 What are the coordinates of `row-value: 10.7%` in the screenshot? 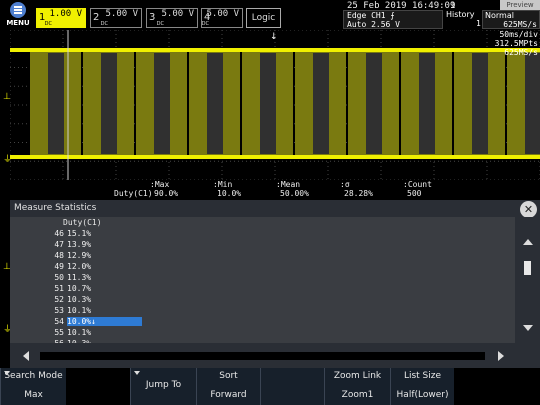 It's located at (79, 288).